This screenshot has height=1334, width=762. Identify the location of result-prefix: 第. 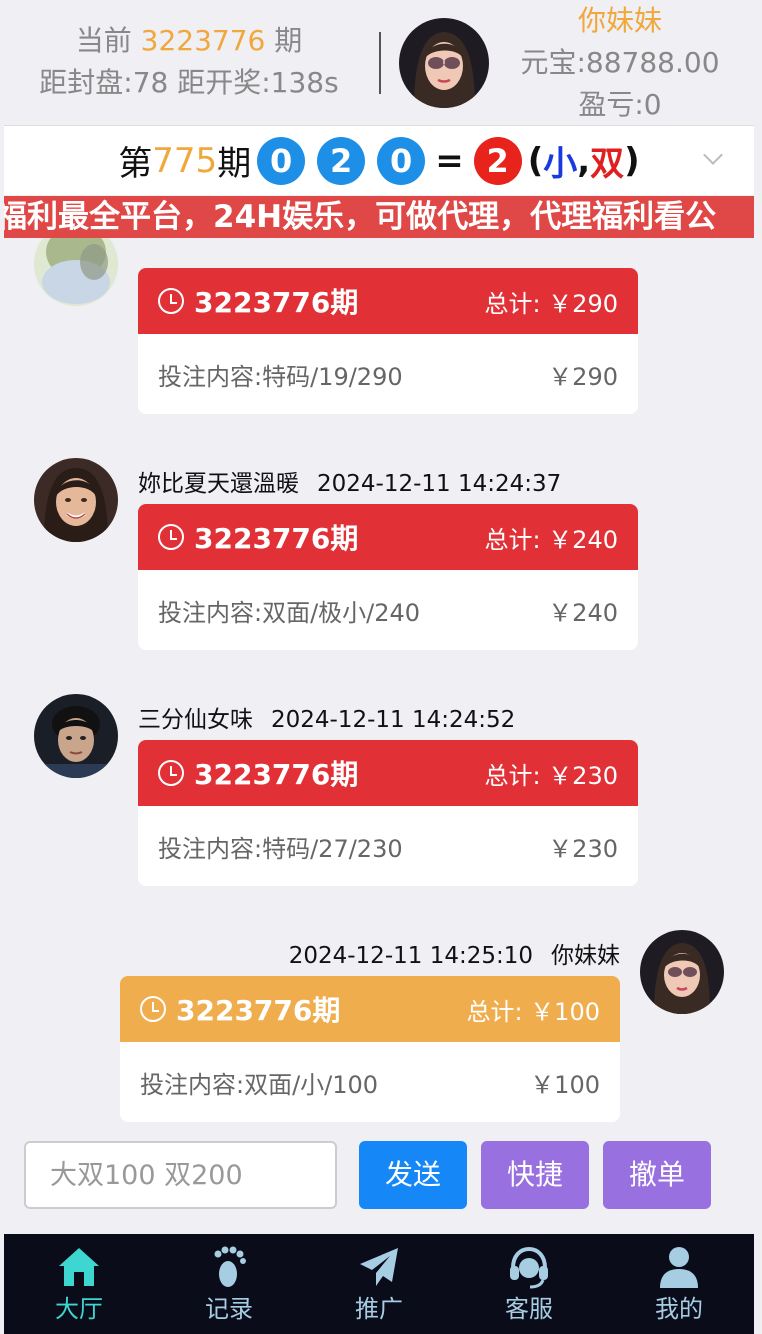
(135, 164).